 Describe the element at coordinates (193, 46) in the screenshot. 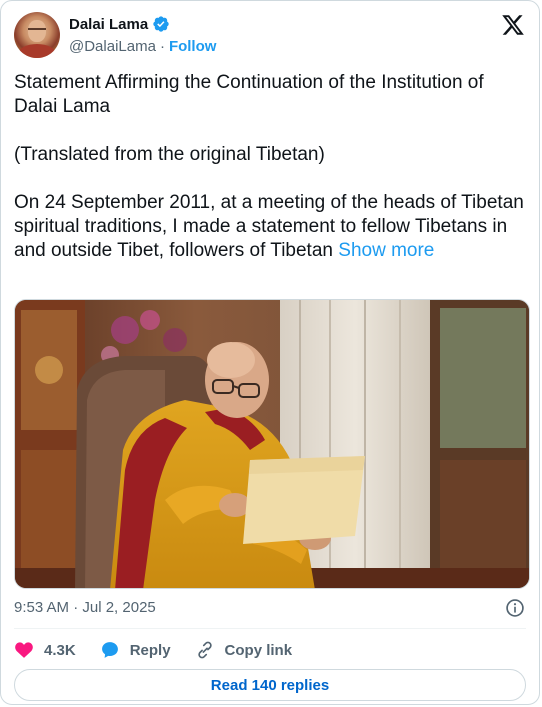

I see `follow-button: Follow` at that location.